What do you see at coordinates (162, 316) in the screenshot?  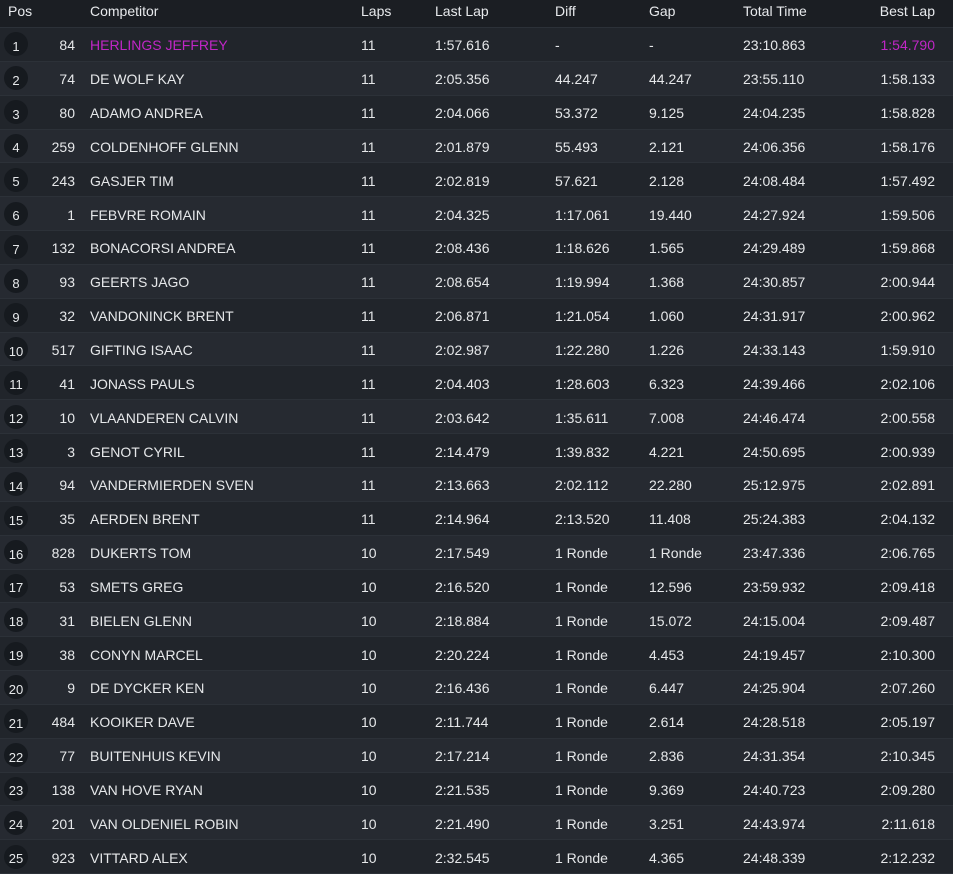 I see `competitor-name: VANDONINCK BRENT` at bounding box center [162, 316].